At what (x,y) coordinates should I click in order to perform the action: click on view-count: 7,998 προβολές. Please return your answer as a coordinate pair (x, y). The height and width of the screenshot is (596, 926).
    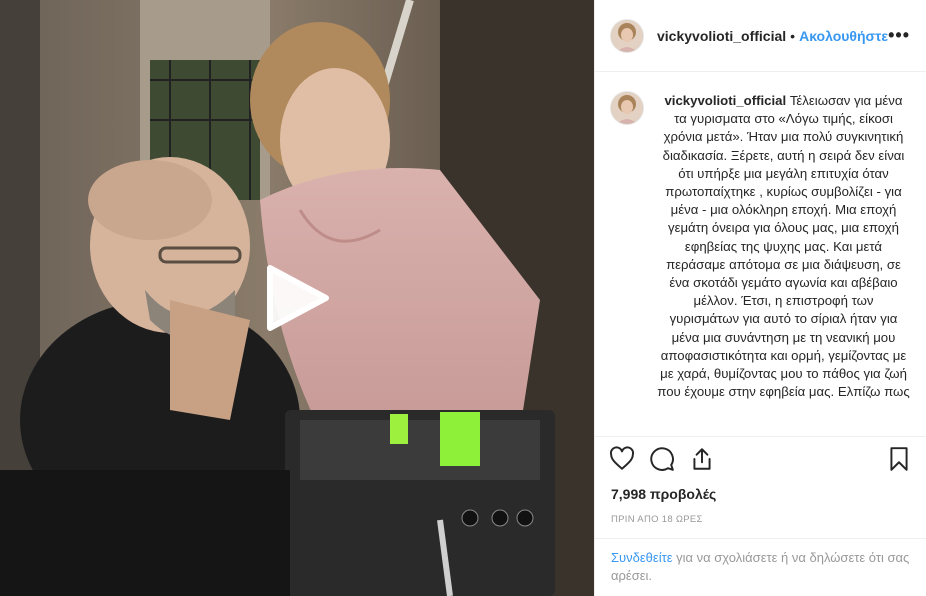
    Looking at the image, I should click on (760, 493).